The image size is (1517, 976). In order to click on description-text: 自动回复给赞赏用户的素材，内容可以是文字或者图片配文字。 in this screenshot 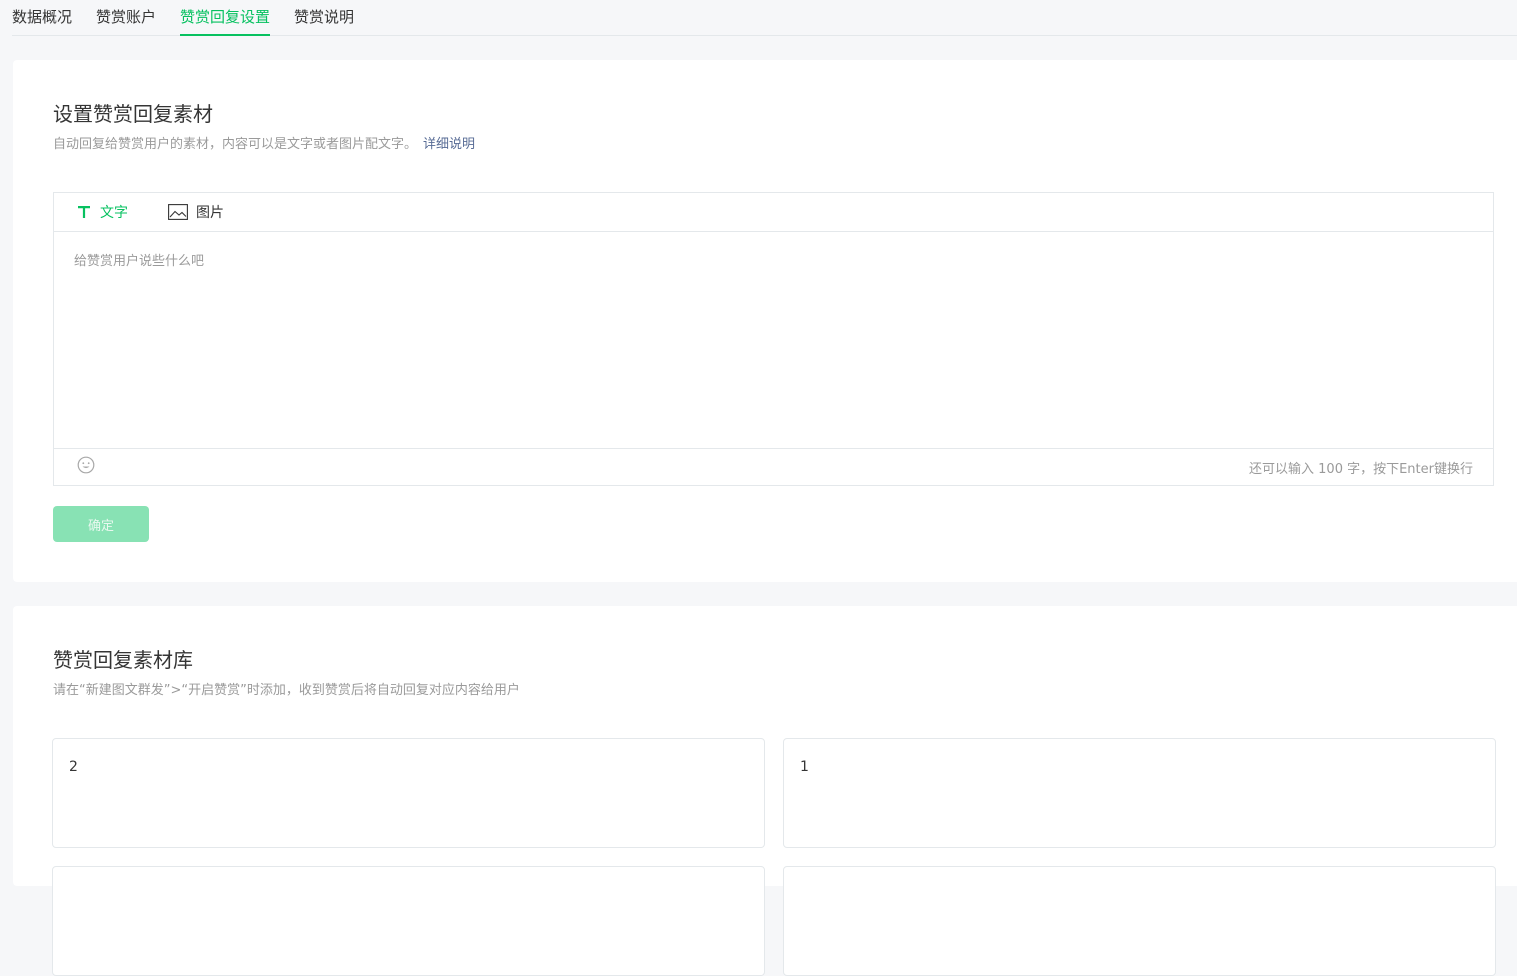, I will do `click(235, 144)`.